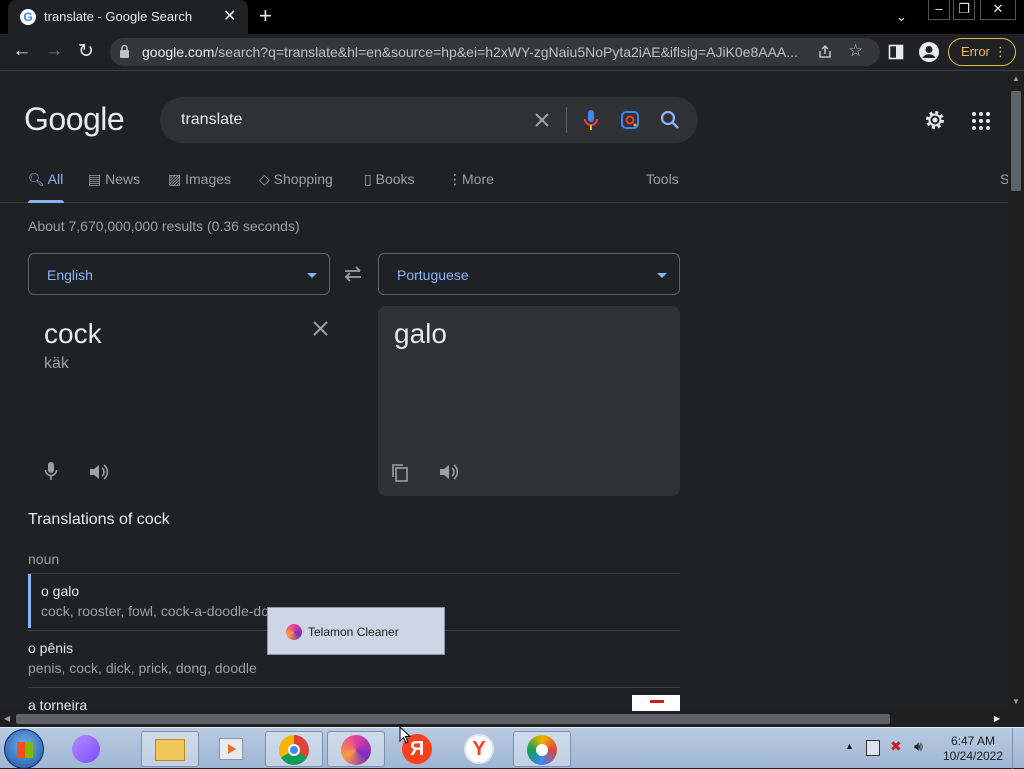 Image resolution: width=1024 pixels, height=769 pixels. Describe the element at coordinates (50, 648) in the screenshot. I see `entry-word: o pênis` at that location.